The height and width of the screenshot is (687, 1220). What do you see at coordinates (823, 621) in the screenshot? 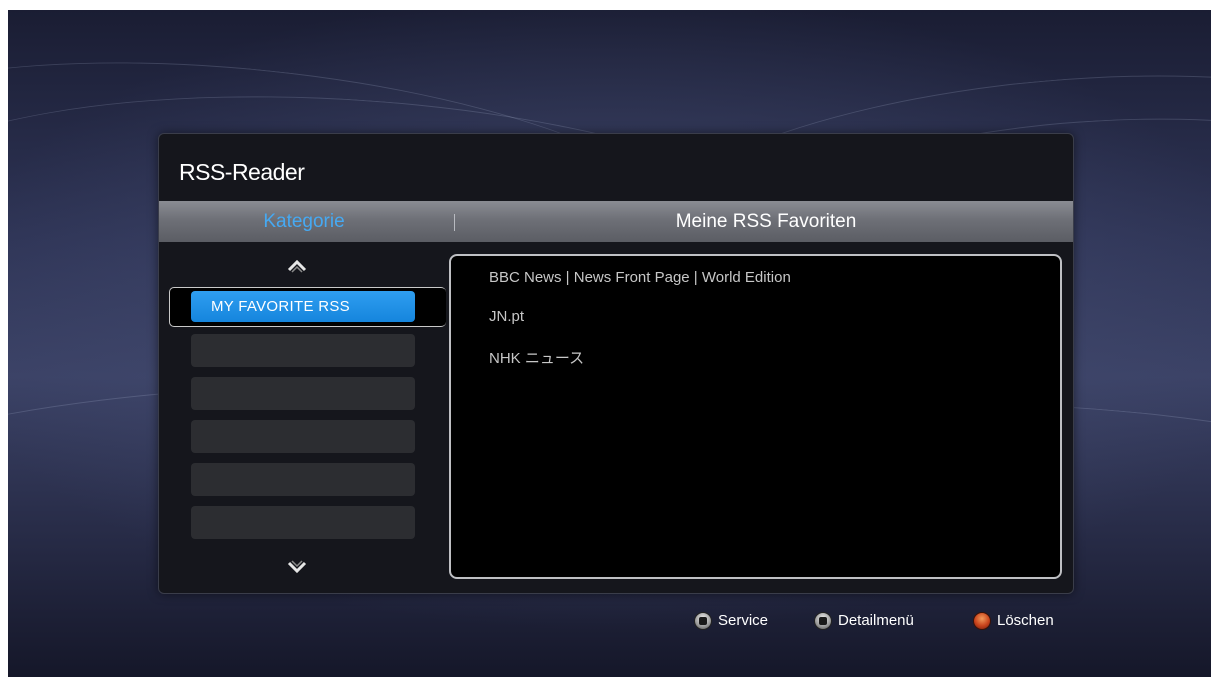
I see `menu-button-icon` at bounding box center [823, 621].